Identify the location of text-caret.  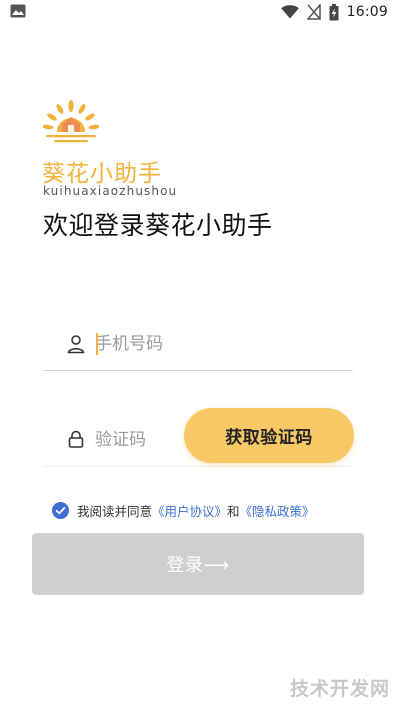
(97, 344).